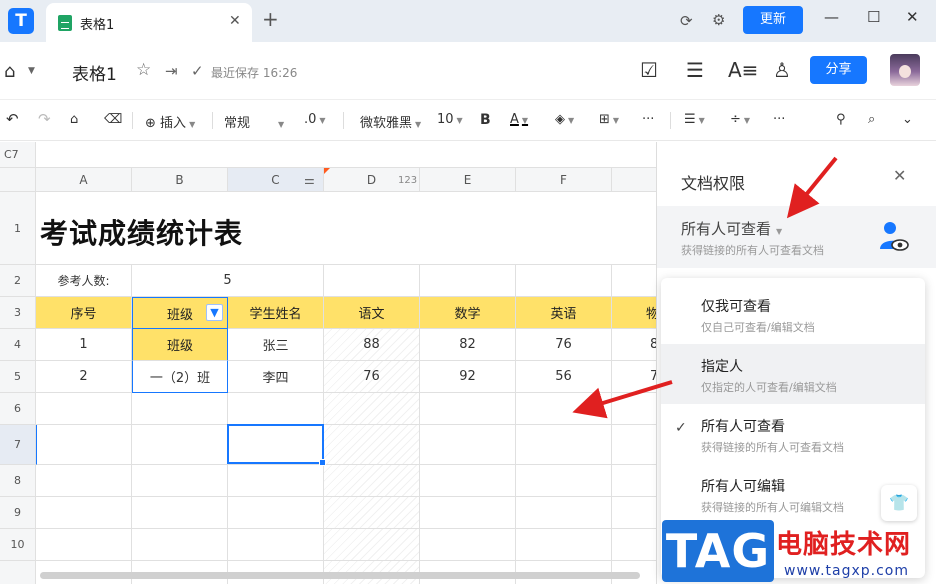 The height and width of the screenshot is (584, 936). What do you see at coordinates (779, 119) in the screenshot?
I see `more-align-button: ···` at bounding box center [779, 119].